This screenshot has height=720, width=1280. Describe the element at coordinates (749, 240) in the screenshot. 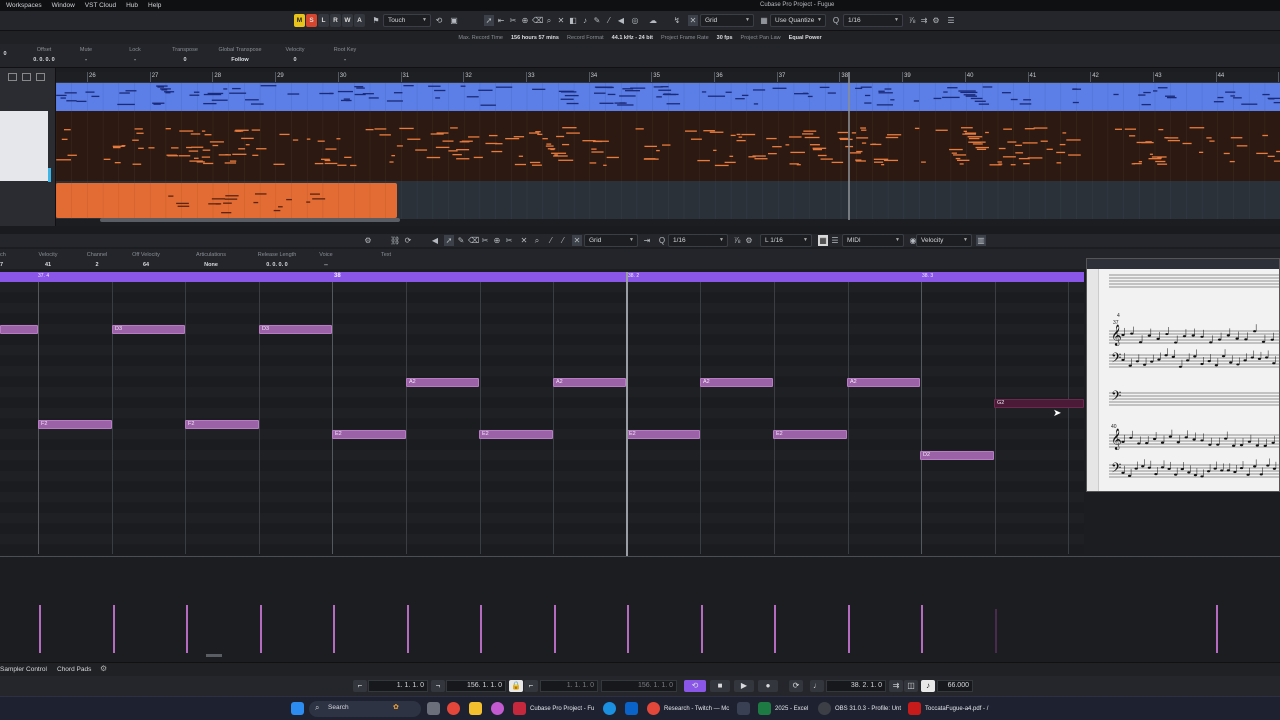

I see `editor-apply-icon: ⚙` at that location.